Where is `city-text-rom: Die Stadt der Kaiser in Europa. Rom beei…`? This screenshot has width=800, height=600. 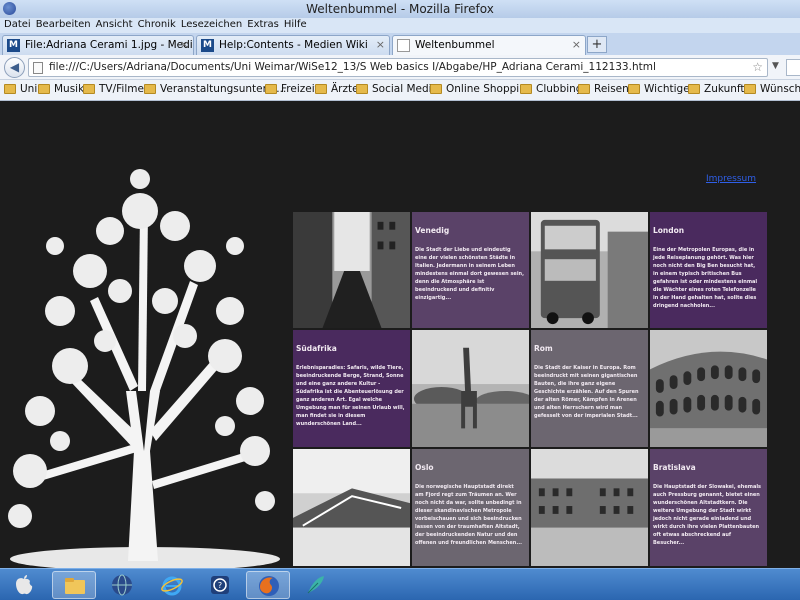
city-text-rom: Die Stadt der Kaiser in Europa. Rom beei… is located at coordinates (586, 392).